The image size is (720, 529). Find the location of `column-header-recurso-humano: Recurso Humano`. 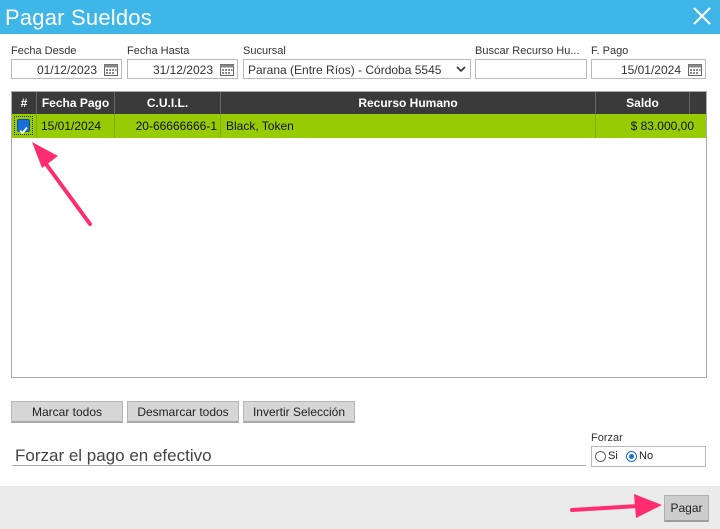

column-header-recurso-humano: Recurso Humano is located at coordinates (408, 103).